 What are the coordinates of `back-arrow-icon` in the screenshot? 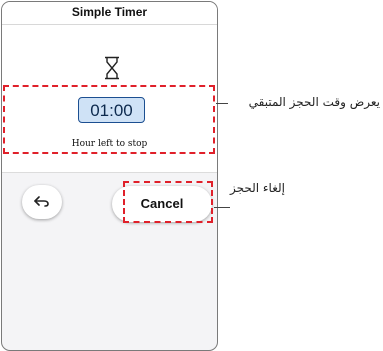 It's located at (41, 201).